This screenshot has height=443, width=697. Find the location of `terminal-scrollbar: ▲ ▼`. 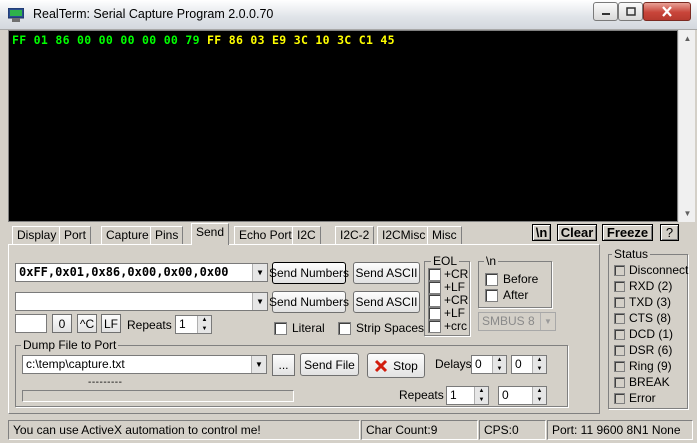

terminal-scrollbar: ▲ ▼ is located at coordinates (686, 126).